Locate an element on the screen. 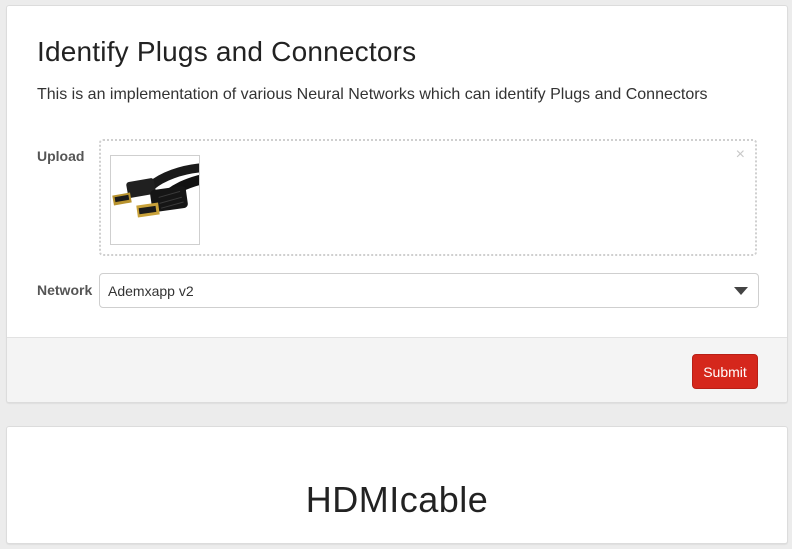 This screenshot has width=792, height=549. uploaded-image-thumbnail is located at coordinates (155, 200).